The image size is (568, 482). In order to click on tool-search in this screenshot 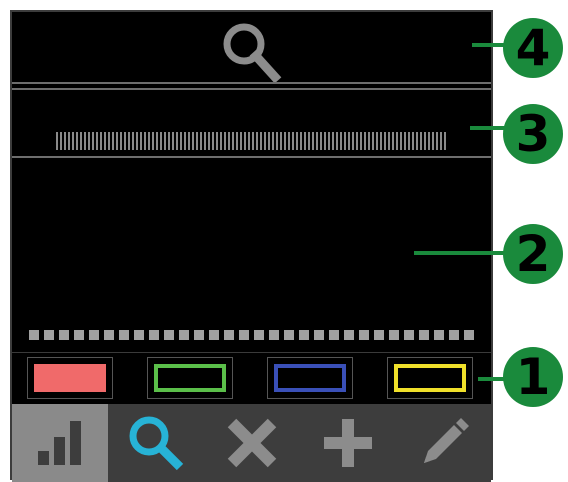, I will do `click(156, 443)`.